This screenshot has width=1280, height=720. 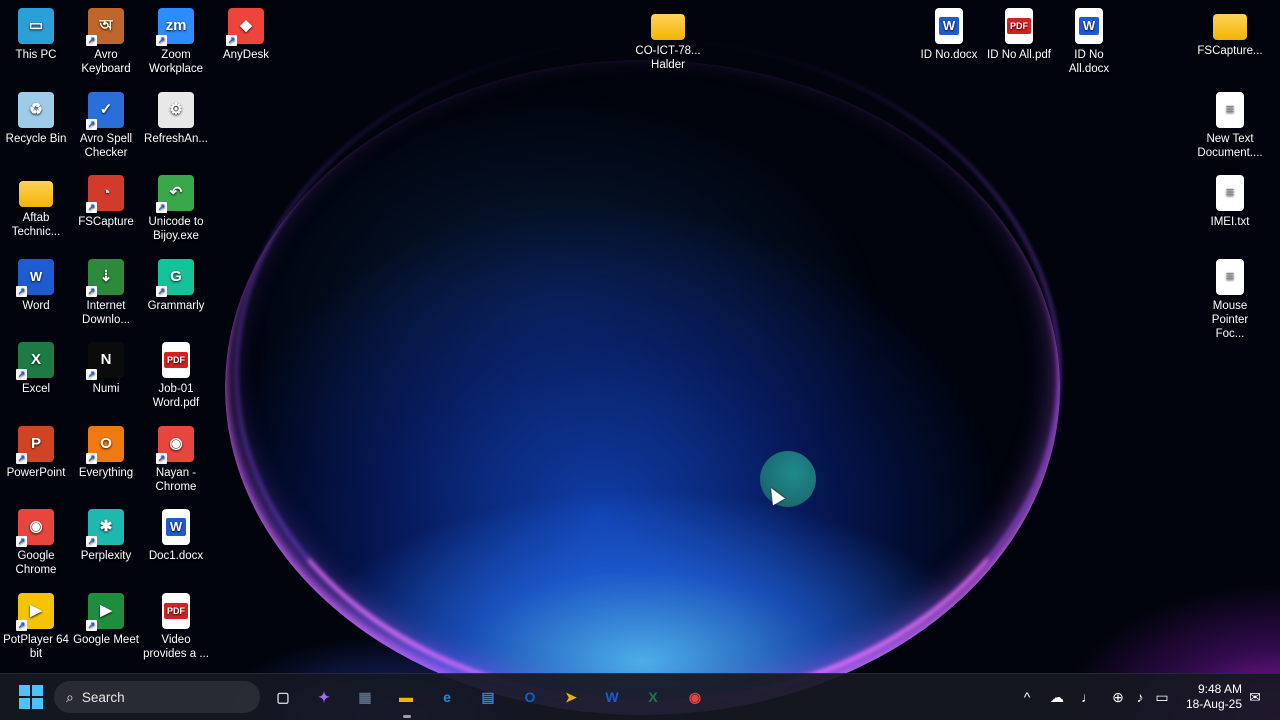 What do you see at coordinates (36, 305) in the screenshot?
I see `desktop-icon-label: Word` at bounding box center [36, 305].